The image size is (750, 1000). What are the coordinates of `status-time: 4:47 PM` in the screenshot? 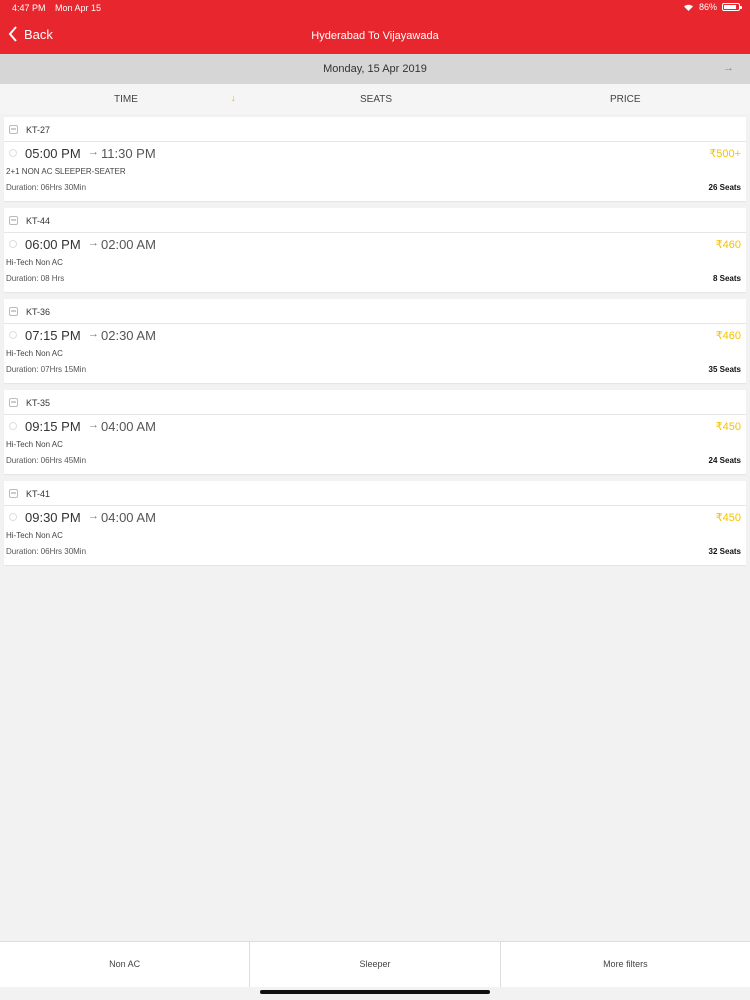 It's located at (29, 8).